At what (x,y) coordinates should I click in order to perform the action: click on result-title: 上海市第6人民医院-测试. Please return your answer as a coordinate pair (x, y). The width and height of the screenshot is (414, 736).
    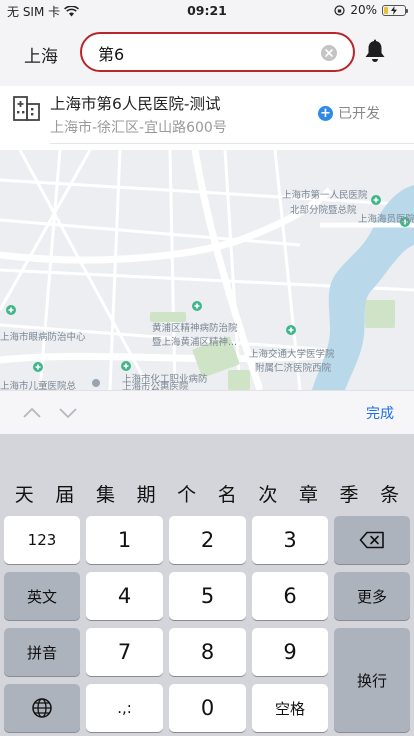
    Looking at the image, I should click on (135, 104).